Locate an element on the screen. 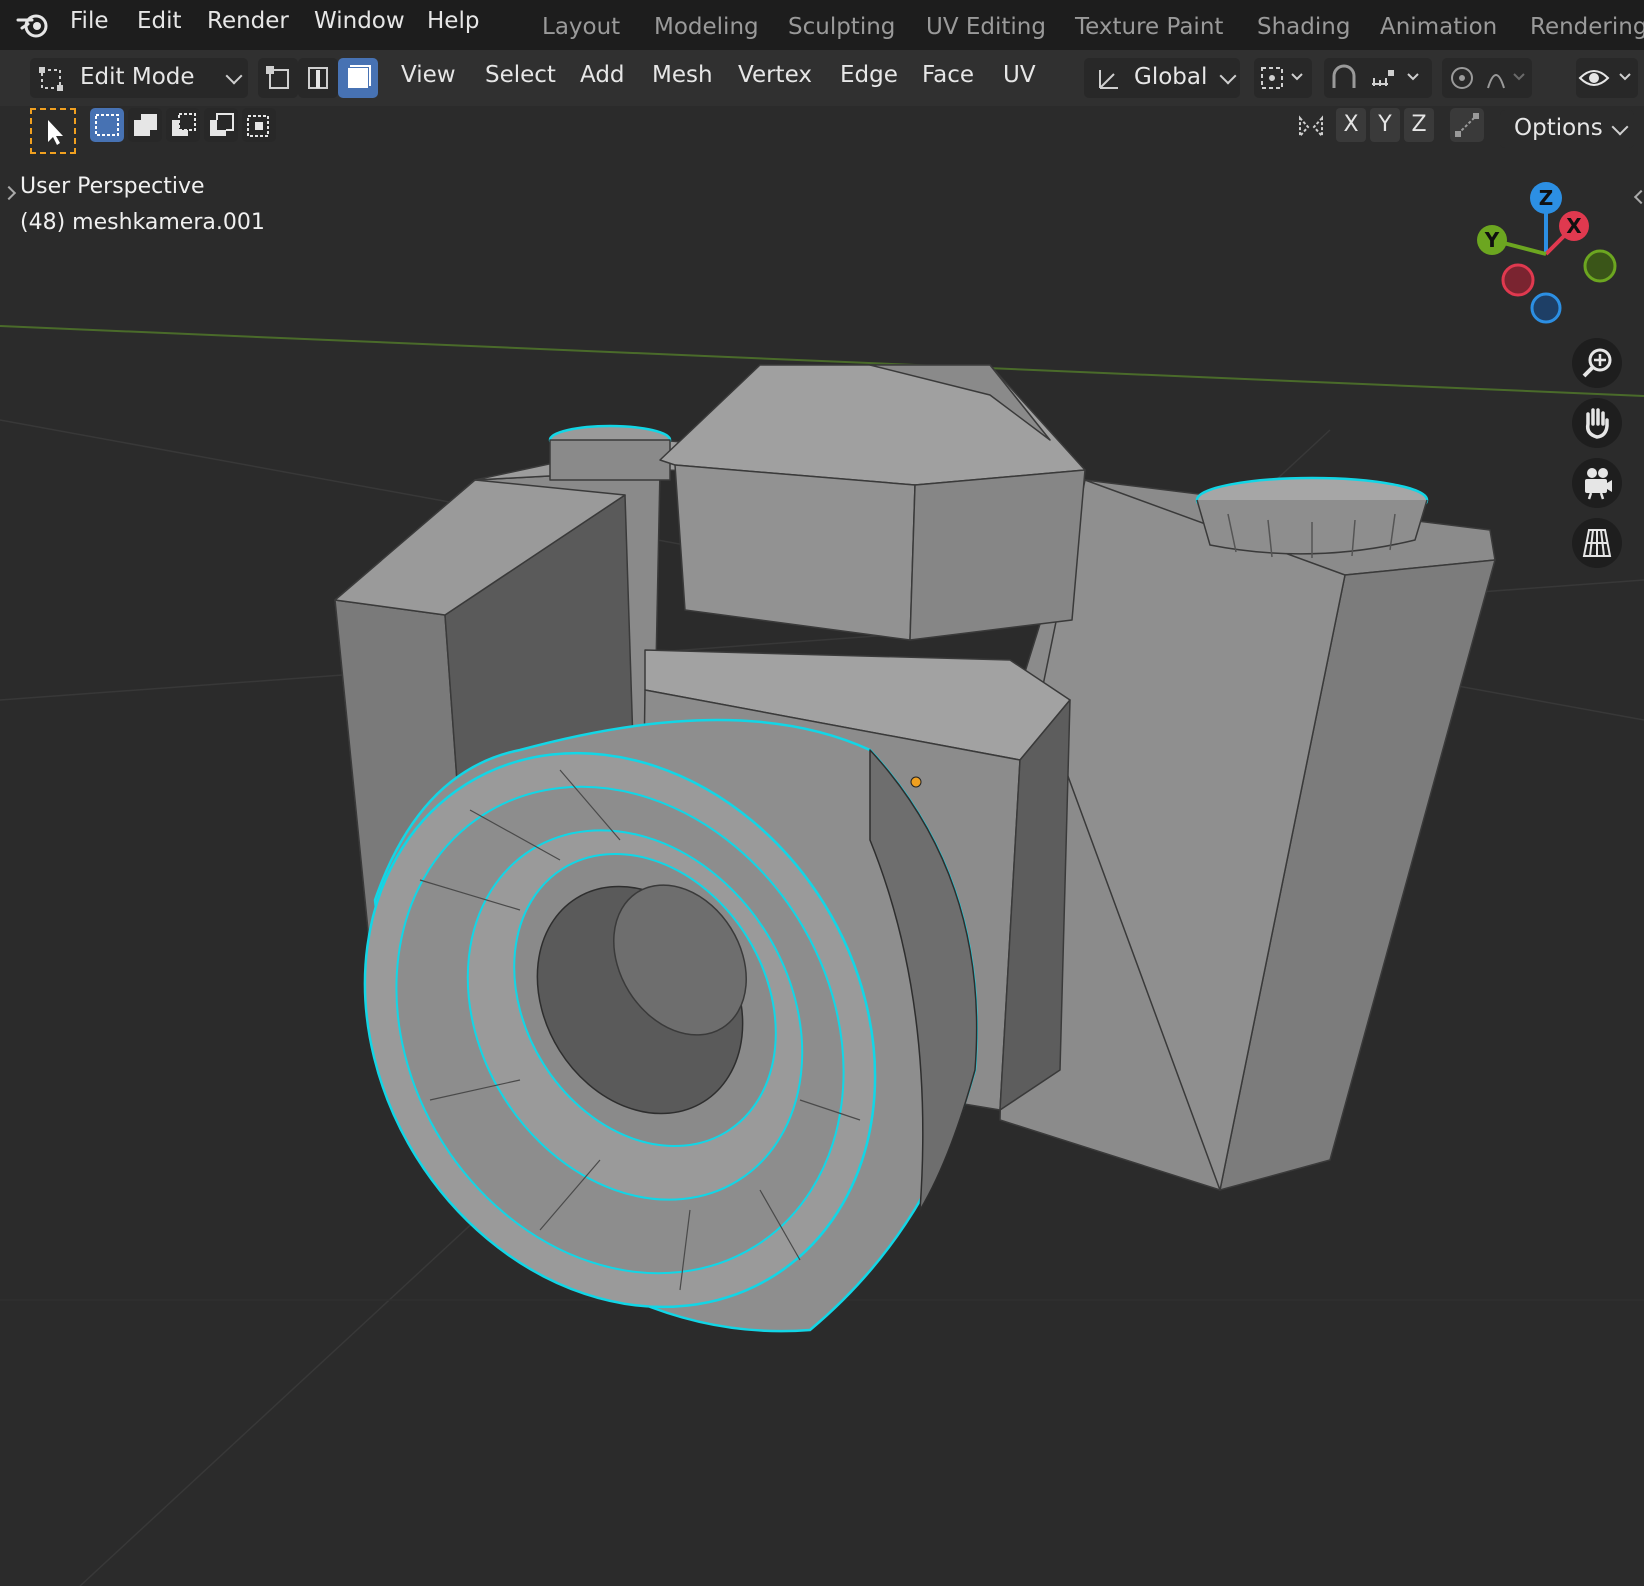 The height and width of the screenshot is (1586, 1644). select-new-icon is located at coordinates (107, 125).